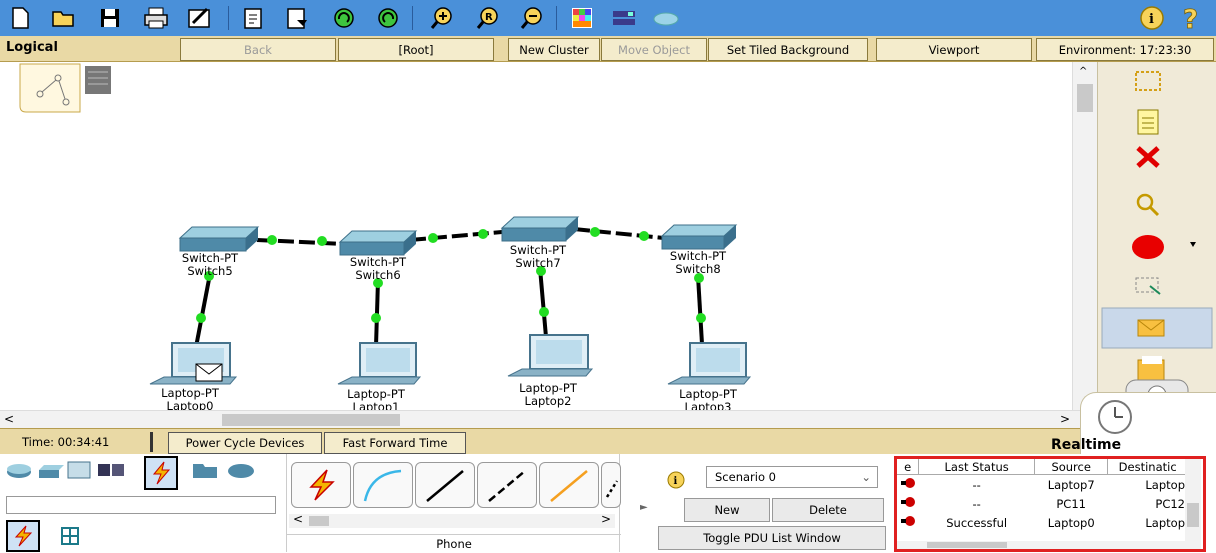 This screenshot has height=553, width=1216. I want to click on scenario-info-icon: i, so click(676, 480).